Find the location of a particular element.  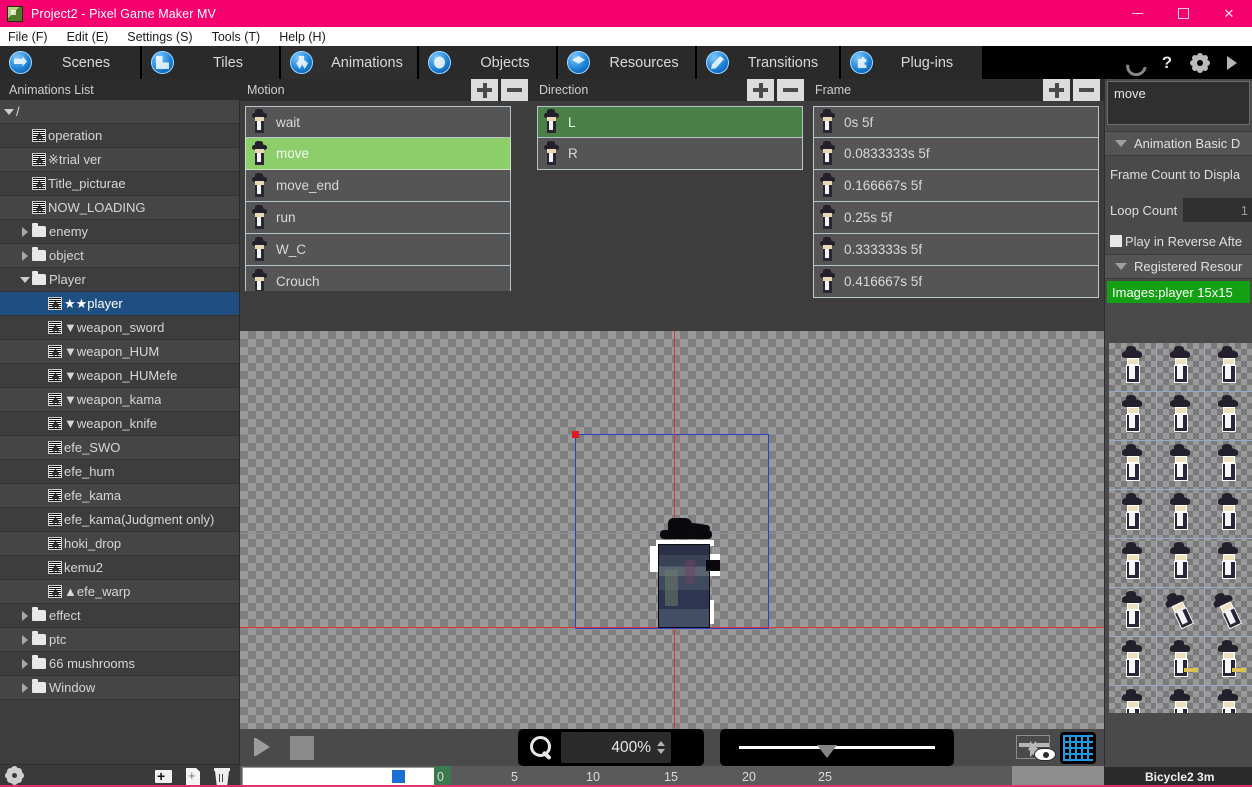

timeline-marker is located at coordinates (398, 776).